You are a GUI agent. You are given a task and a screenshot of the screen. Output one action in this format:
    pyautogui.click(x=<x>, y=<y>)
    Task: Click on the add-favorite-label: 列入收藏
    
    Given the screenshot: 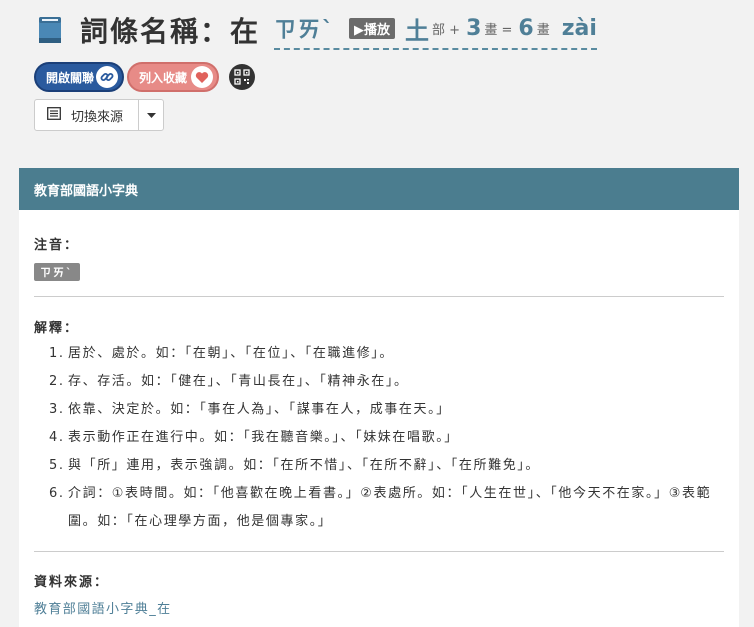 What is the action you would take?
    pyautogui.click(x=163, y=77)
    